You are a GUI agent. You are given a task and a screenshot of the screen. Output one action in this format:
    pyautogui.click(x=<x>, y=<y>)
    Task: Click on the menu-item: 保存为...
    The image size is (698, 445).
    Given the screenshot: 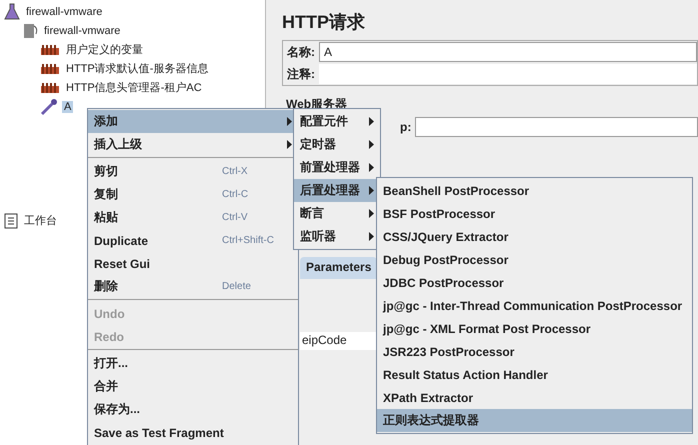 What is the action you would take?
    pyautogui.click(x=193, y=409)
    